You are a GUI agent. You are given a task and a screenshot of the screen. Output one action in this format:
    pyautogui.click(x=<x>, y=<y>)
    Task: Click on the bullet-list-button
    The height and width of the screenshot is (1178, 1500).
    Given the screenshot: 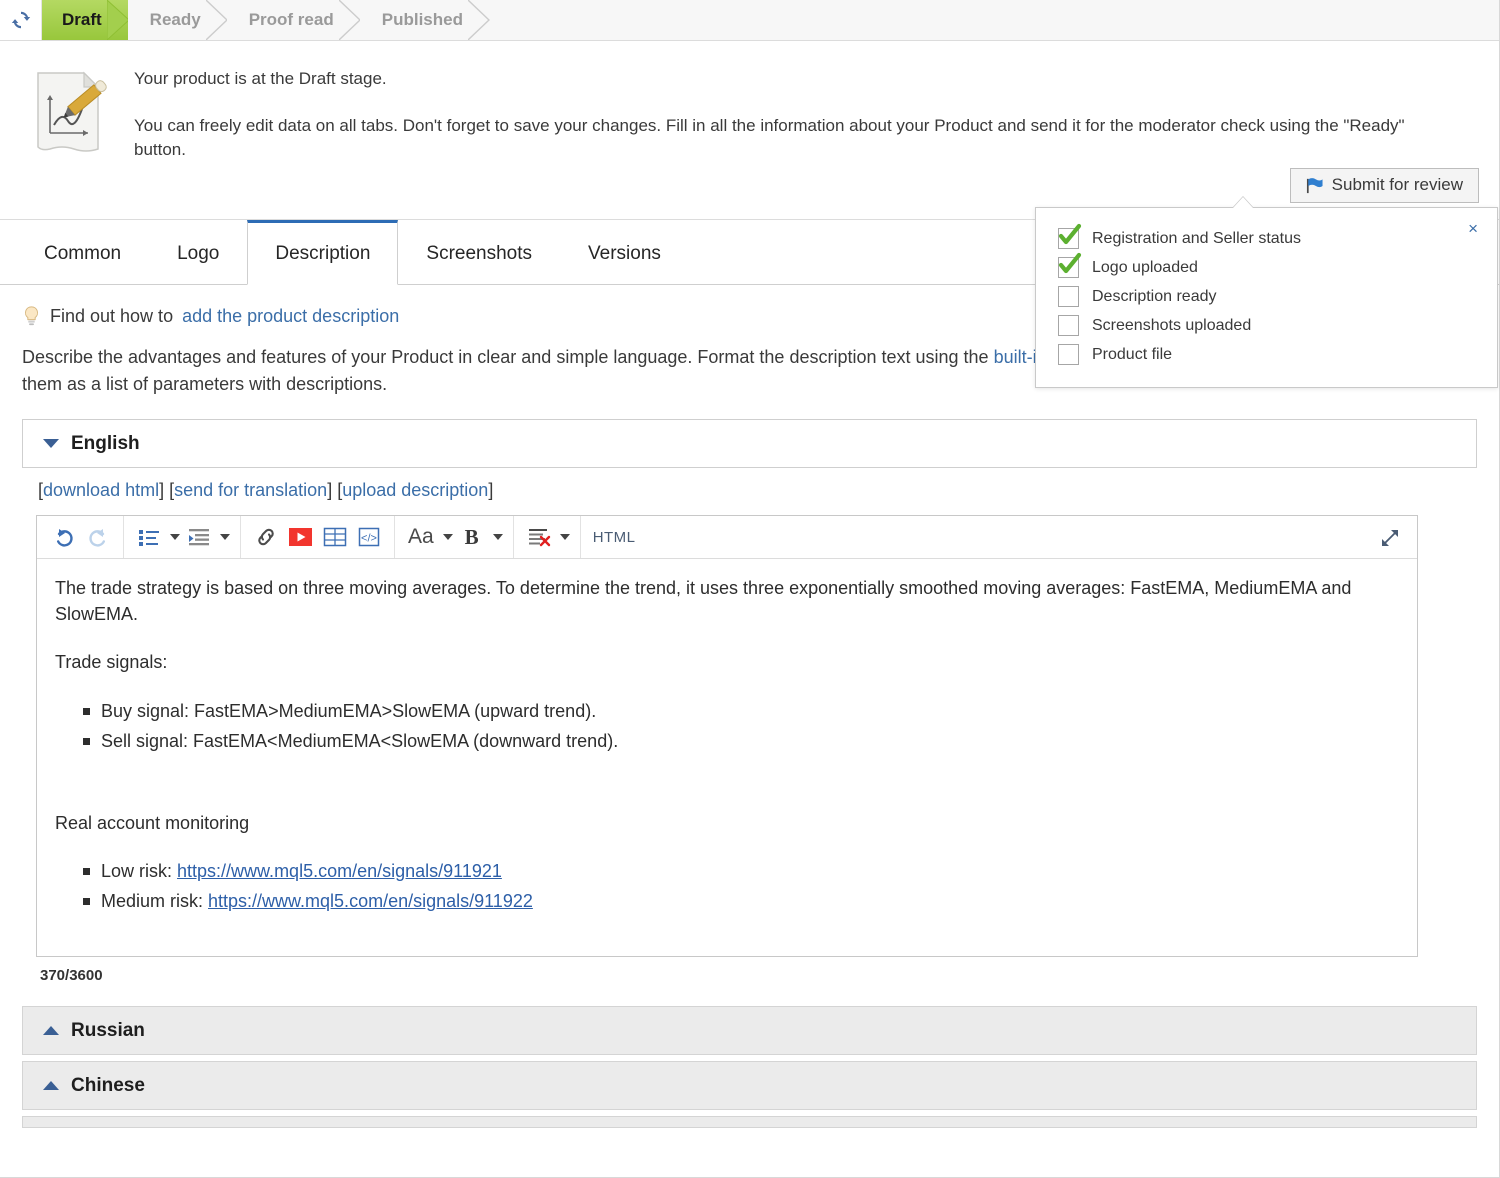 What is the action you would take?
    pyautogui.click(x=149, y=537)
    